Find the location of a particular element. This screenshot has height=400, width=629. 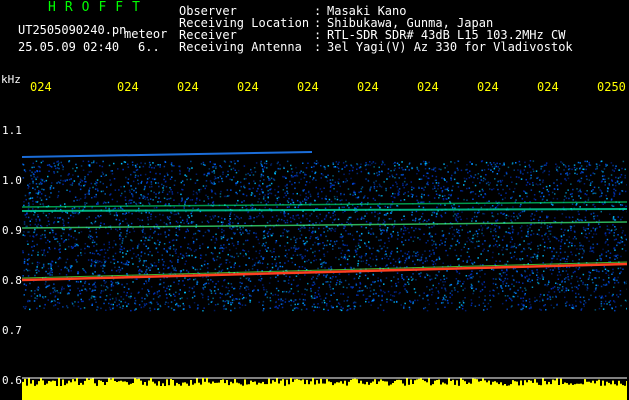

freq-tick: 0.7 is located at coordinates (12, 330).